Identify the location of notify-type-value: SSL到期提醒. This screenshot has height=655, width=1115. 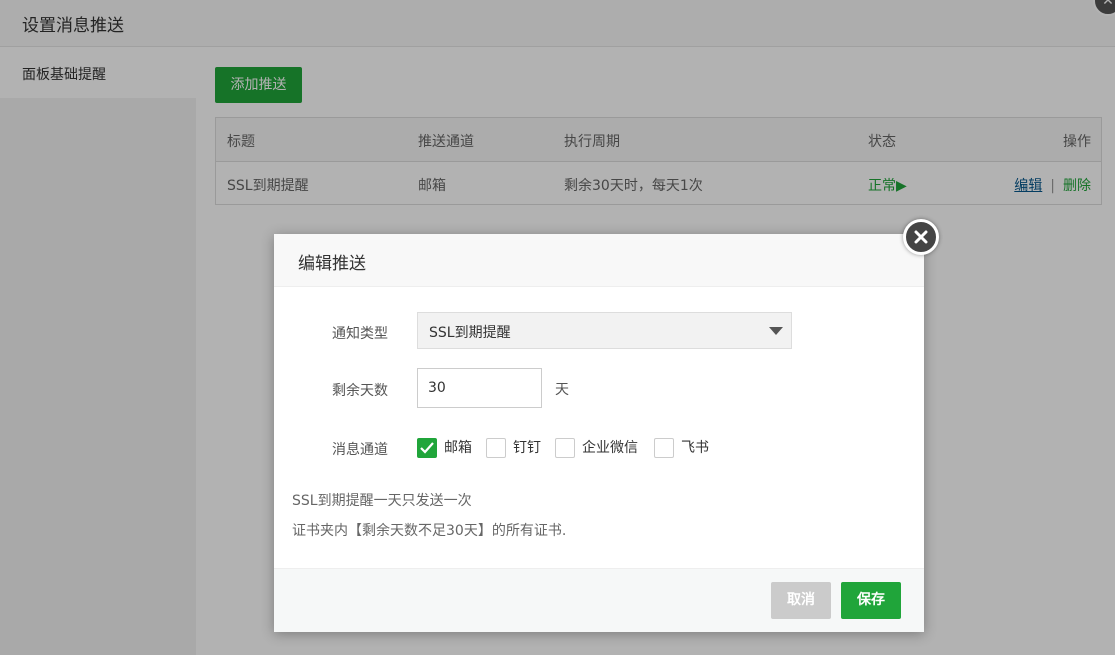
(470, 333).